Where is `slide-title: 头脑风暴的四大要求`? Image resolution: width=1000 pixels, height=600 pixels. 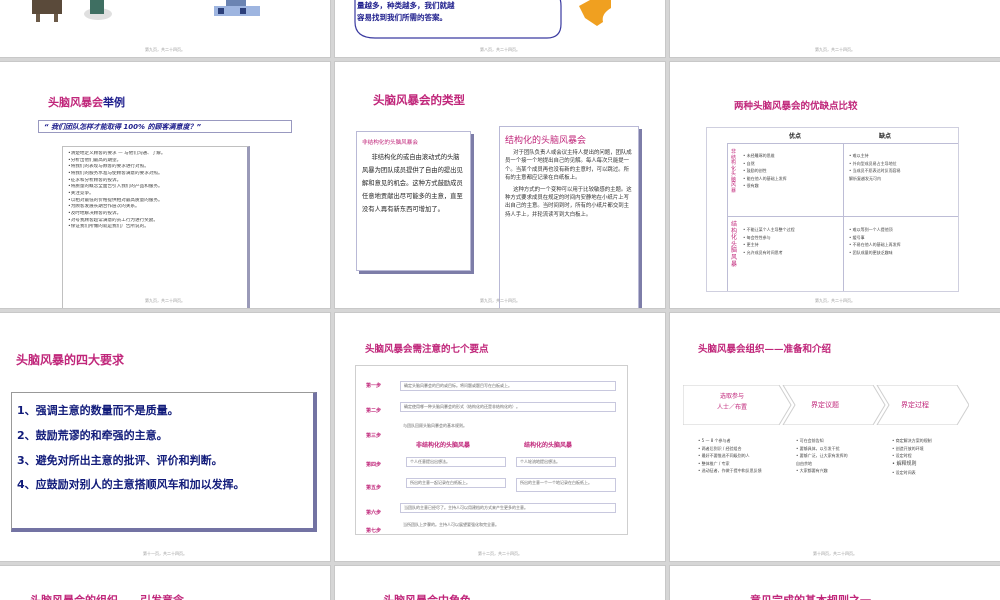
slide-title: 头脑风暴的四大要求 is located at coordinates (70, 360).